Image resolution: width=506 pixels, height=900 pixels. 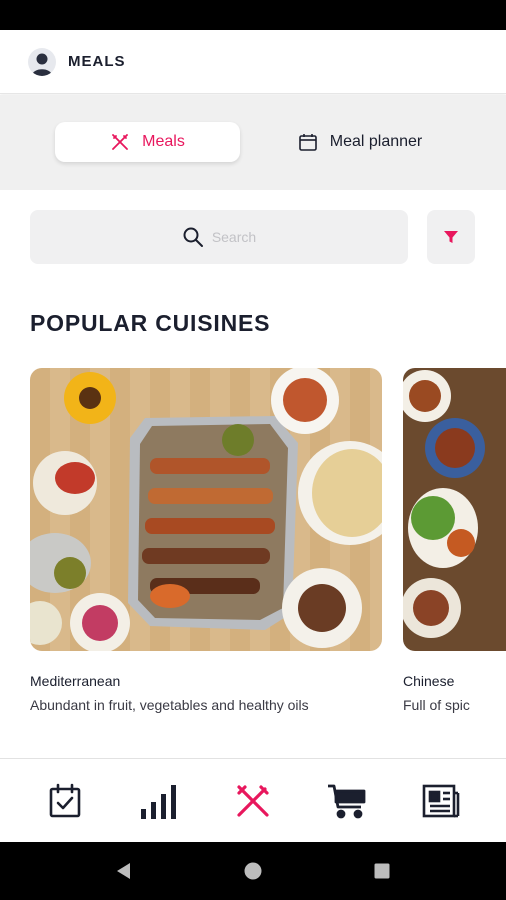 What do you see at coordinates (124, 871) in the screenshot?
I see `back-icon` at bounding box center [124, 871].